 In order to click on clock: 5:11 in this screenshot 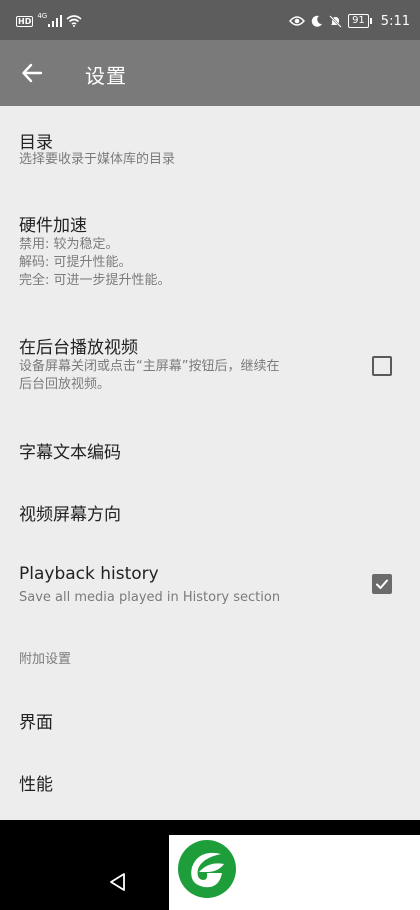, I will do `click(395, 21)`.